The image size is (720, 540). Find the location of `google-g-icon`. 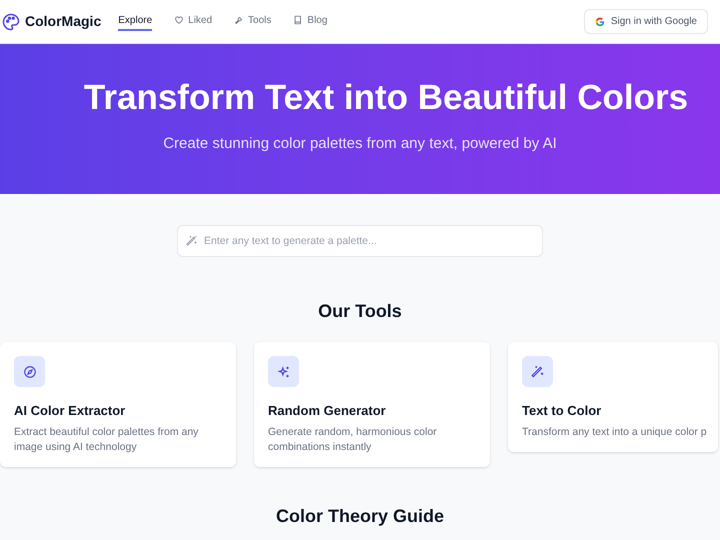

google-g-icon is located at coordinates (599, 21).